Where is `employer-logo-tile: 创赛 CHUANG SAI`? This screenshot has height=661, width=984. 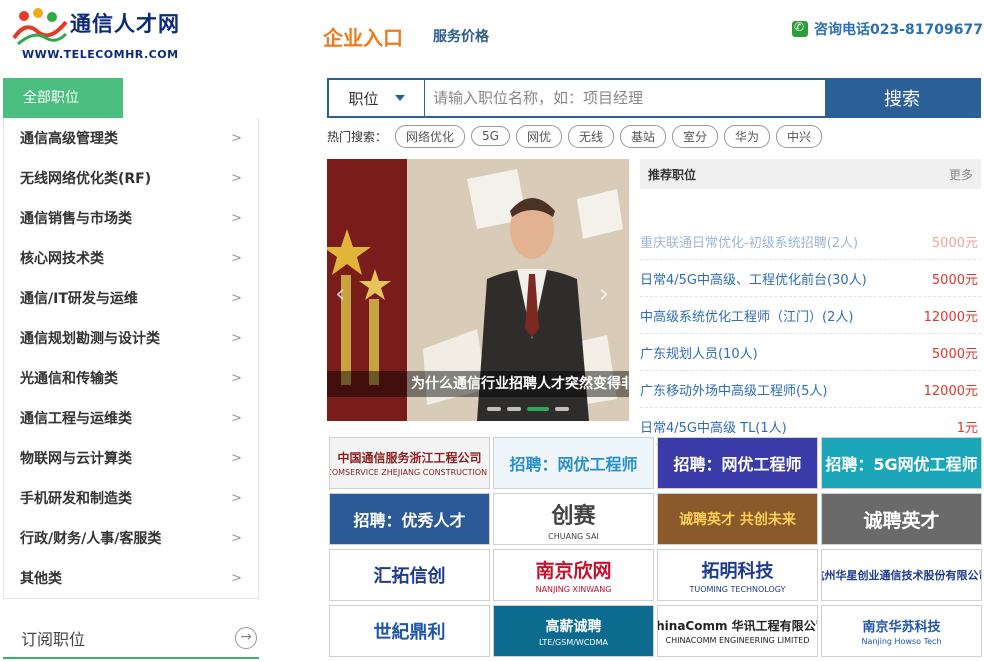 employer-logo-tile: 创赛 CHUANG SAI is located at coordinates (573, 519).